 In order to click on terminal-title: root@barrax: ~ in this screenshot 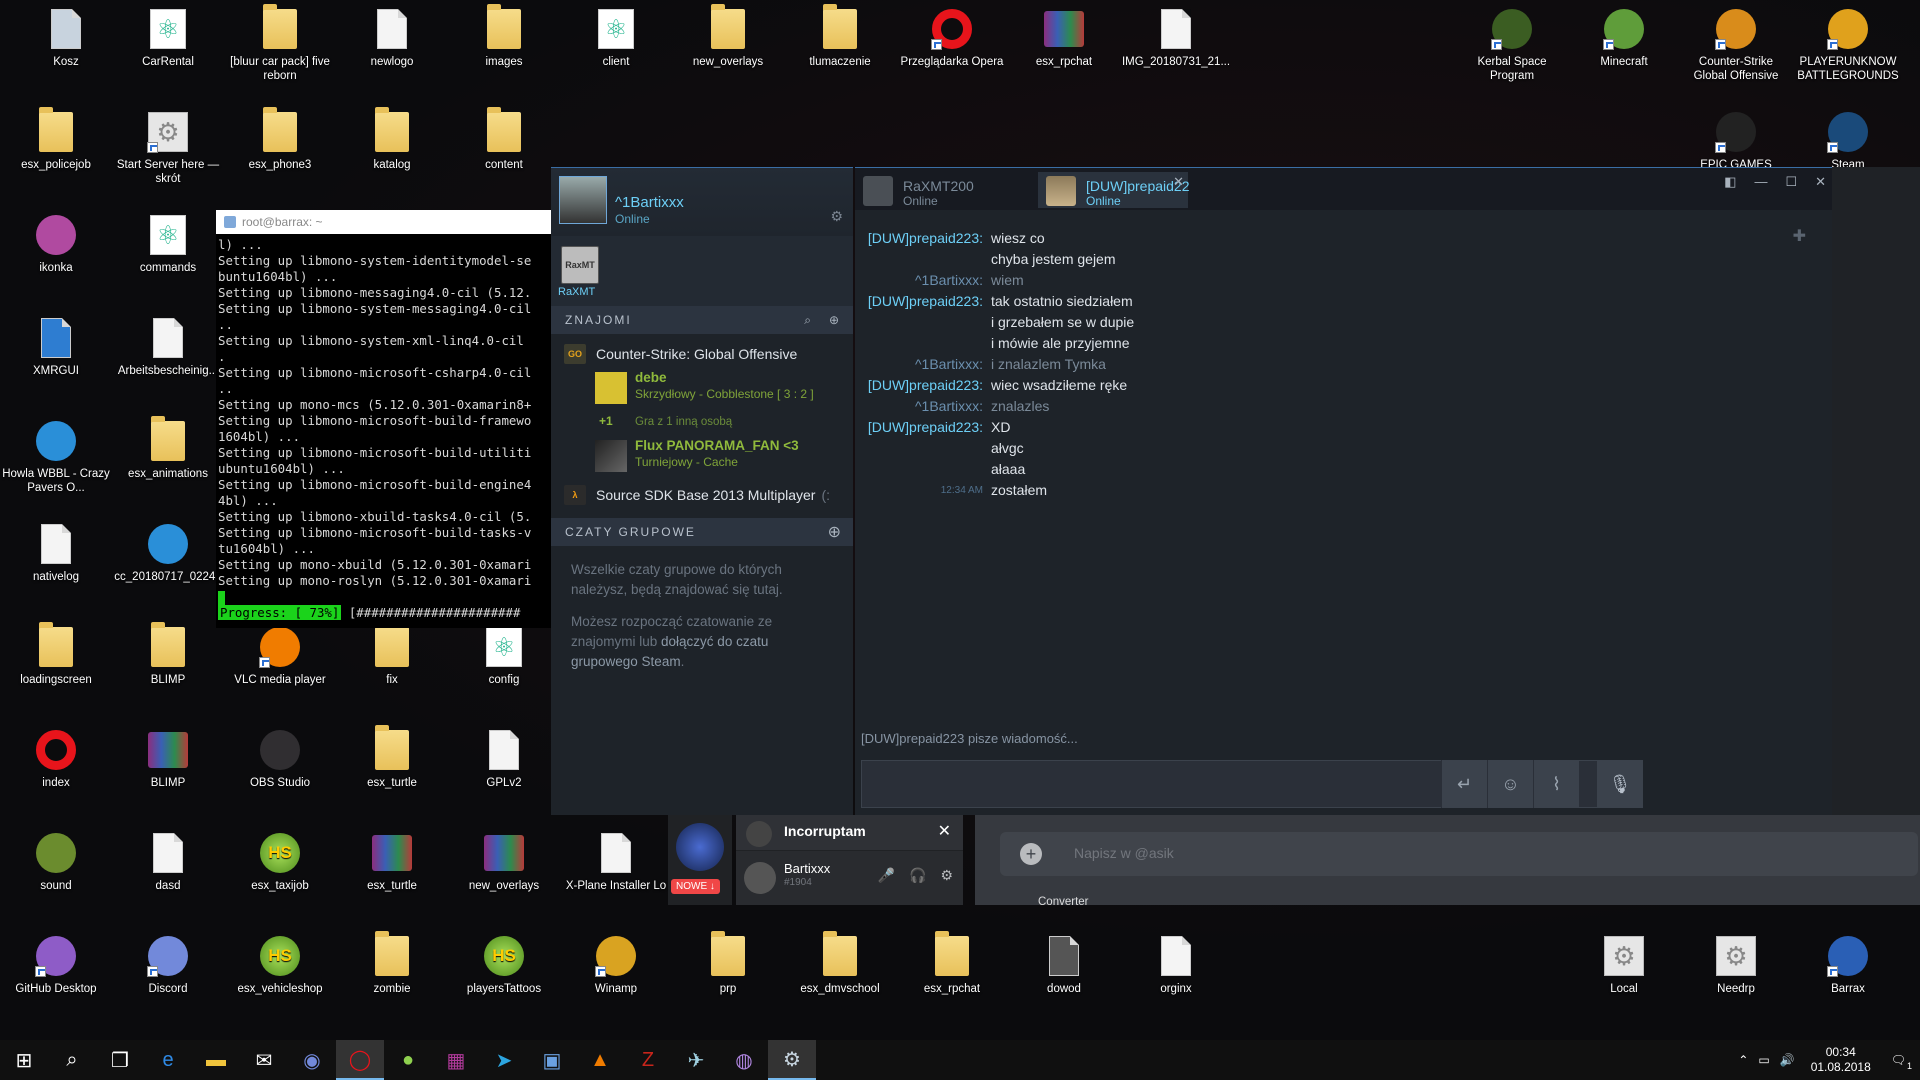, I will do `click(385, 222)`.